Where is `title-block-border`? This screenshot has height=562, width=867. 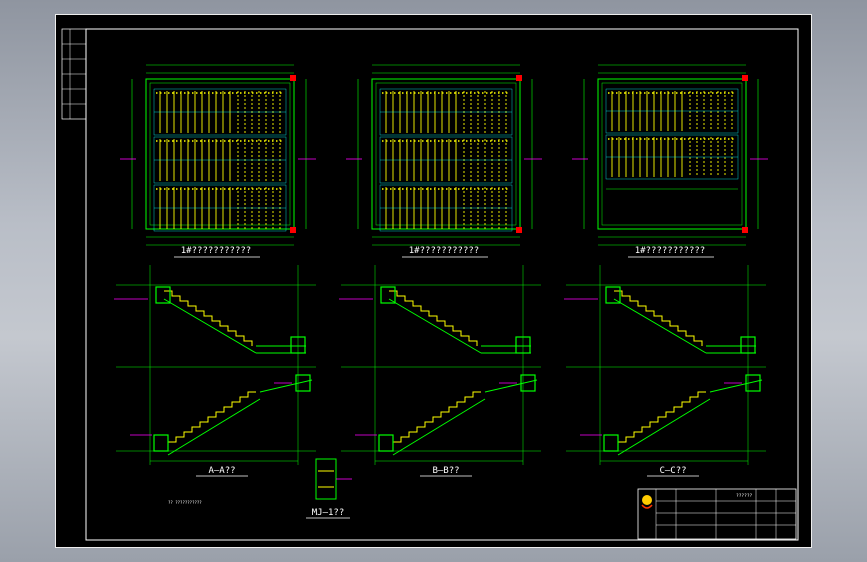
title-block-border is located at coordinates (717, 514).